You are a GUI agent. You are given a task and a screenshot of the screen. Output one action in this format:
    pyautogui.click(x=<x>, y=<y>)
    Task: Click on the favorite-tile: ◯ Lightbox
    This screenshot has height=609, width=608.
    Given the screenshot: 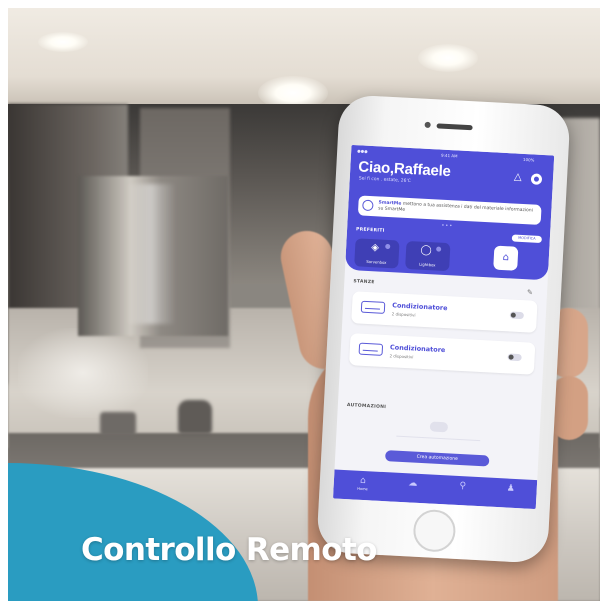 What is the action you would take?
    pyautogui.click(x=428, y=256)
    